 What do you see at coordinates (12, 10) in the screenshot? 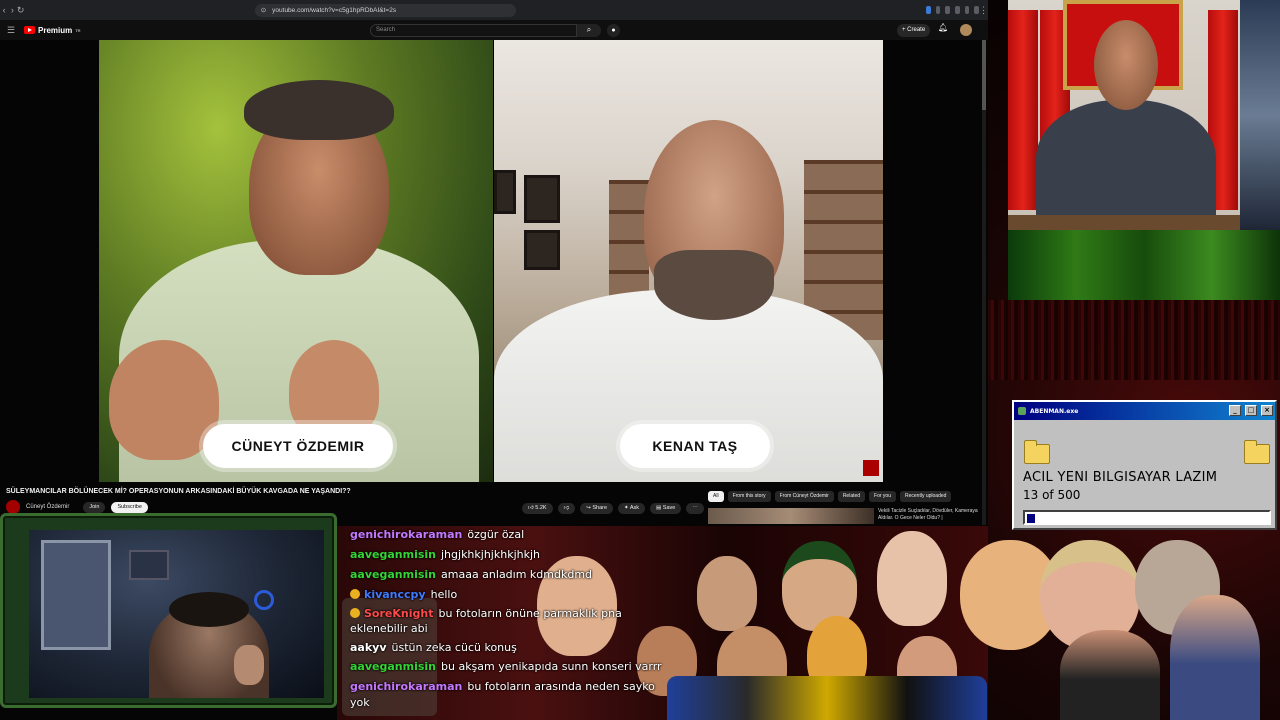
I see `forward-icon: ›` at bounding box center [12, 10].